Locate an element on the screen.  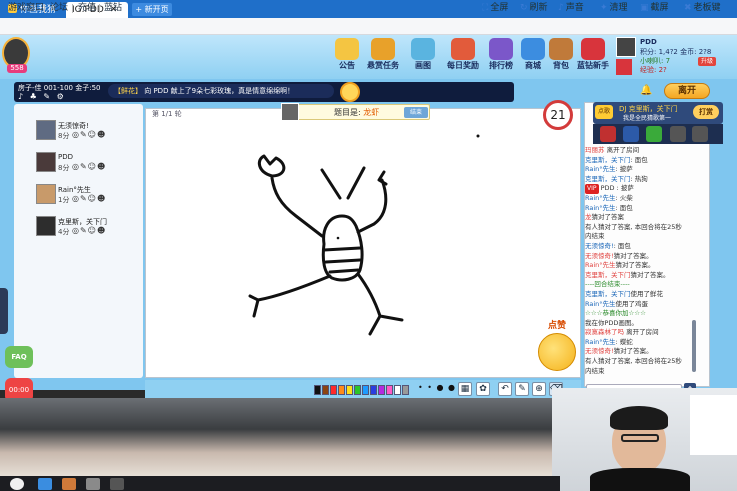
menu-recharge: 充值 is located at coordinates (87, 8).